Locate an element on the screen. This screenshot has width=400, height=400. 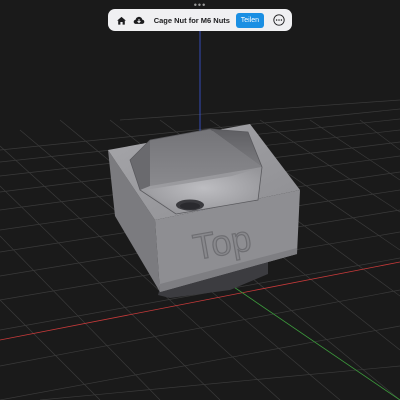
share-button: Teilen is located at coordinates (249, 20).